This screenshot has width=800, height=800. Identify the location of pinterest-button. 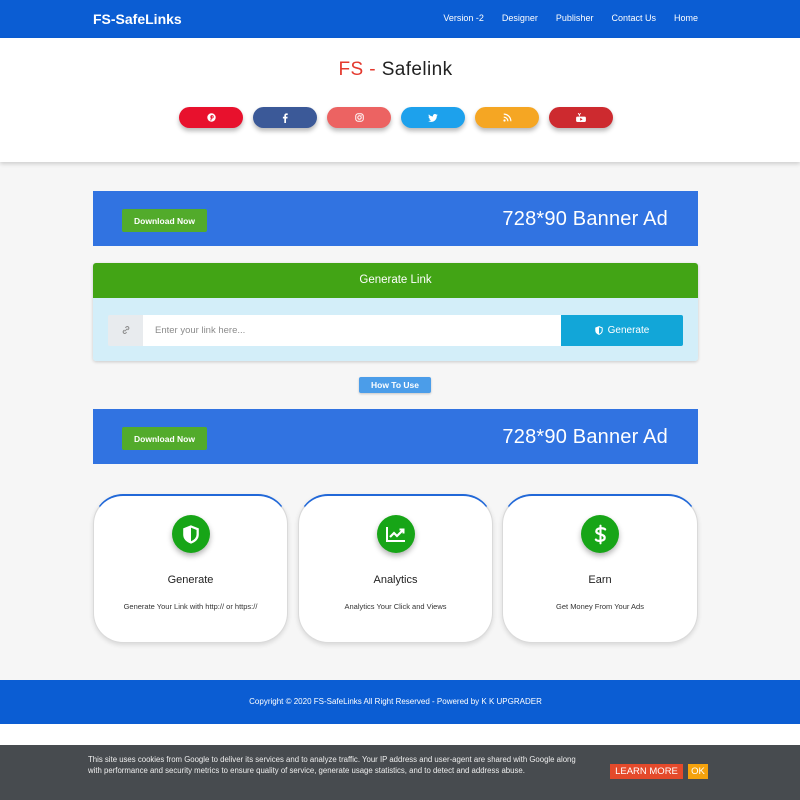
(211, 117).